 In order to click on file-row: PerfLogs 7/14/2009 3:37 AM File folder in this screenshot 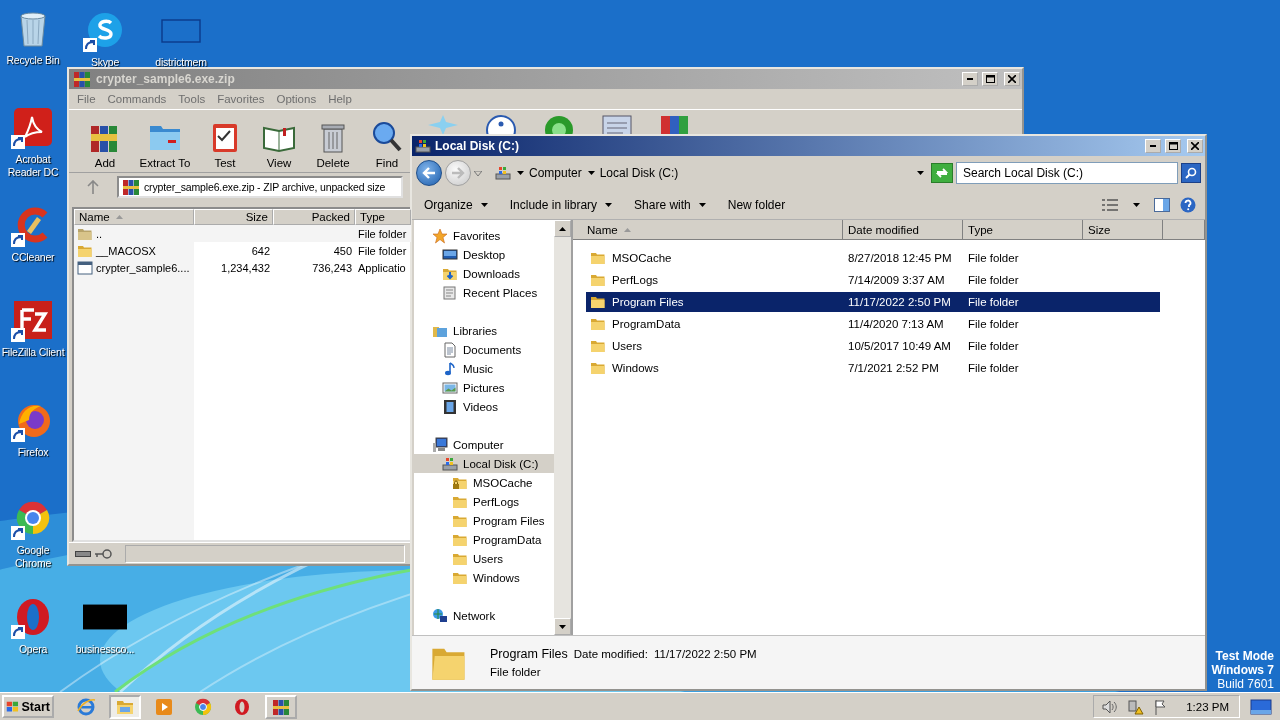, I will do `click(873, 280)`.